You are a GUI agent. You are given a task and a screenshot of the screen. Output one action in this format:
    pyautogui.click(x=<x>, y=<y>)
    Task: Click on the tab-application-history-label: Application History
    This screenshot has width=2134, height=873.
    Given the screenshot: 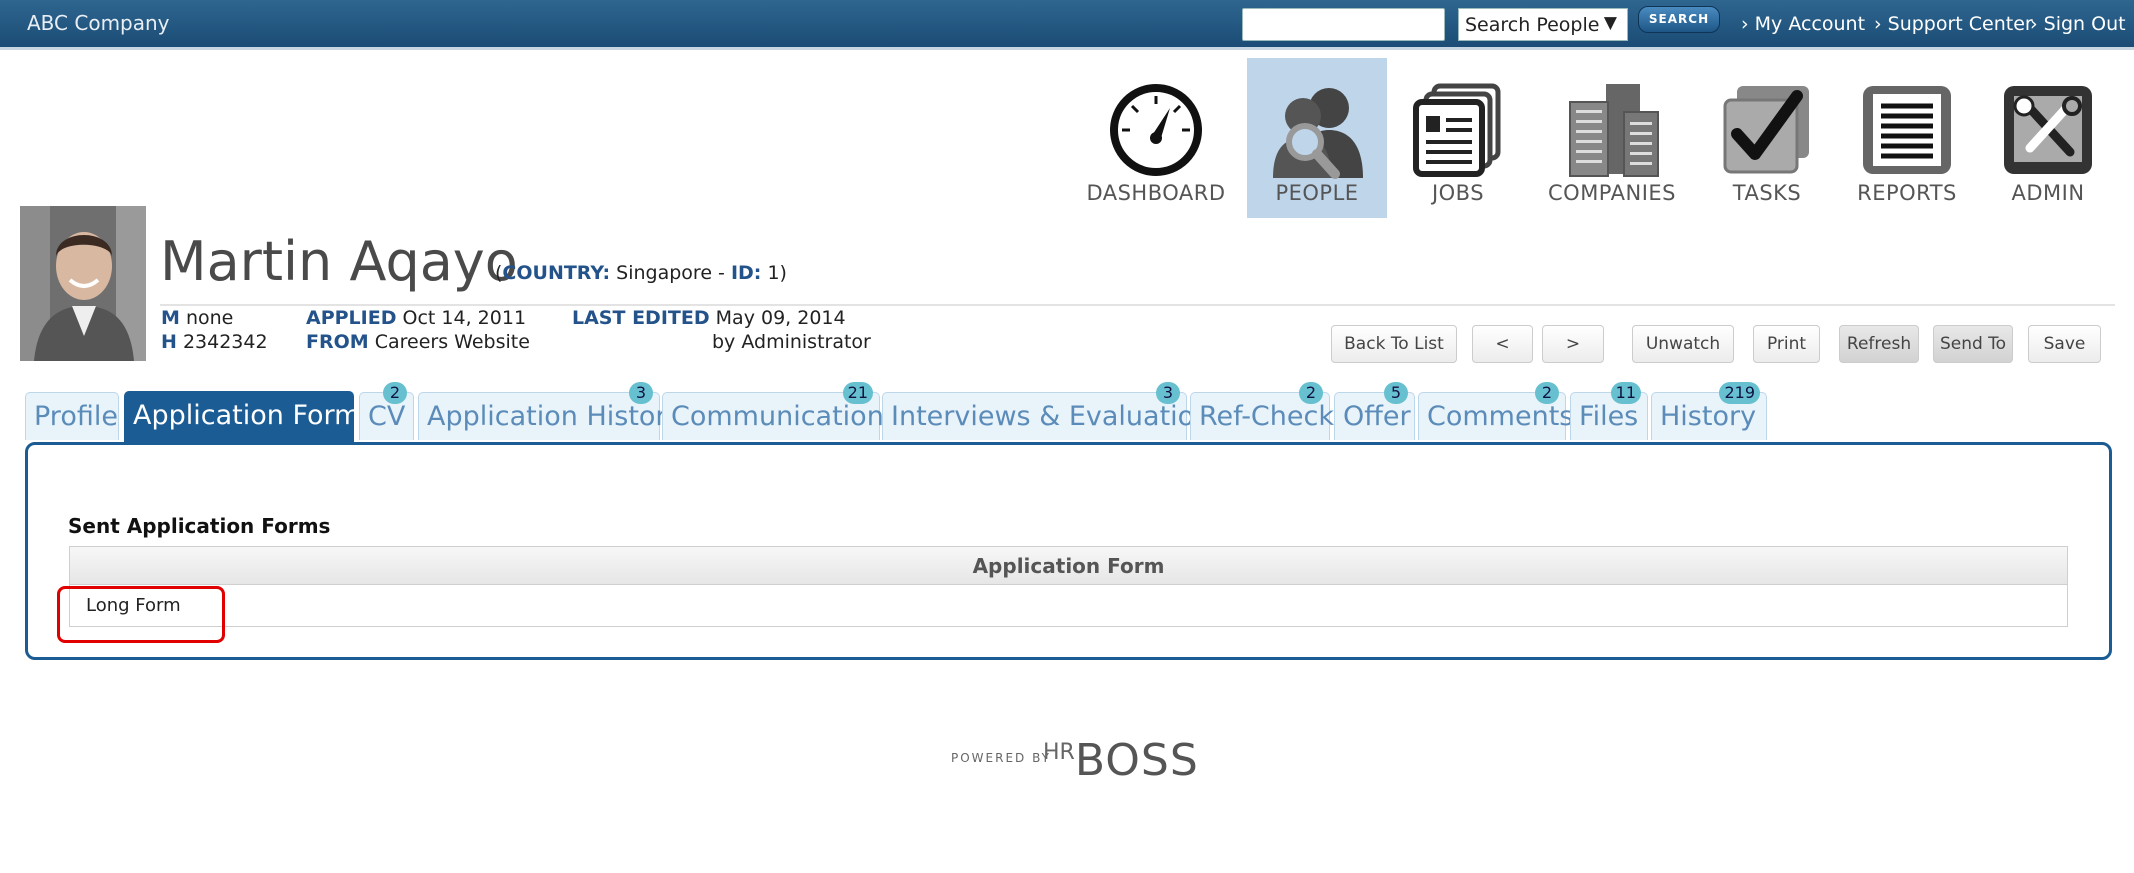 What is the action you would take?
    pyautogui.click(x=555, y=416)
    